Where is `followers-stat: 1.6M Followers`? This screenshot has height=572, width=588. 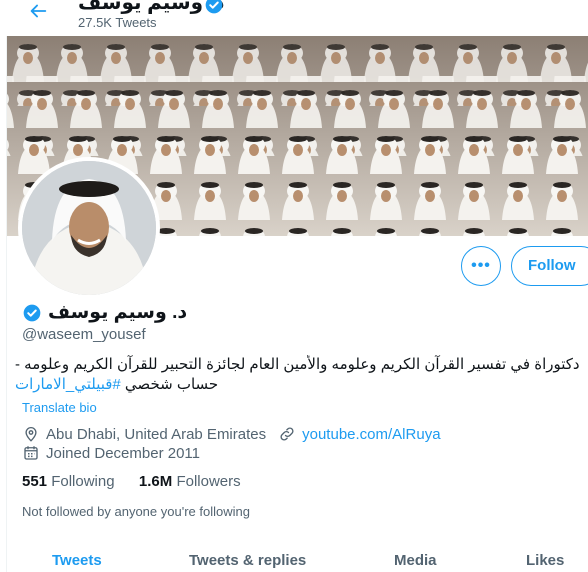 followers-stat: 1.6M Followers is located at coordinates (190, 481).